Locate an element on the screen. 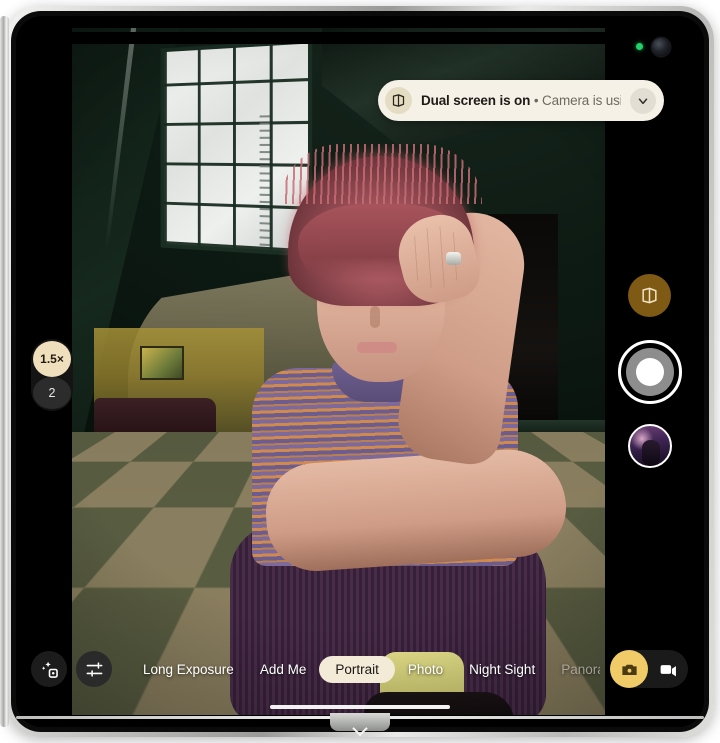 The width and height of the screenshot is (720, 743). mode-panorama: Panora is located at coordinates (574, 669).